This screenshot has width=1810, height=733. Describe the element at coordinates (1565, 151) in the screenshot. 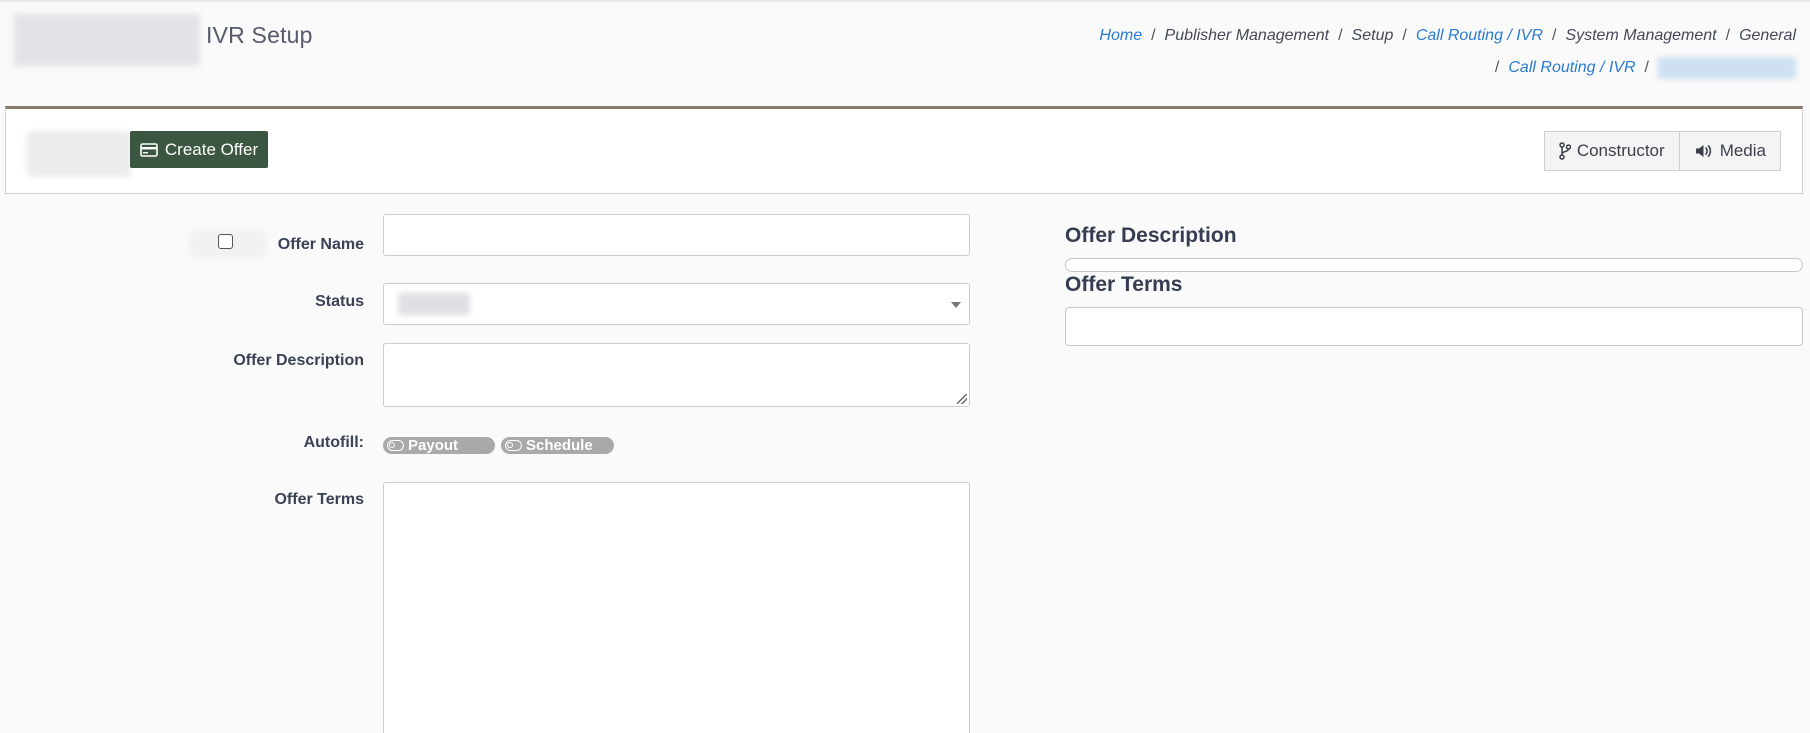

I see `code-branch-icon` at that location.